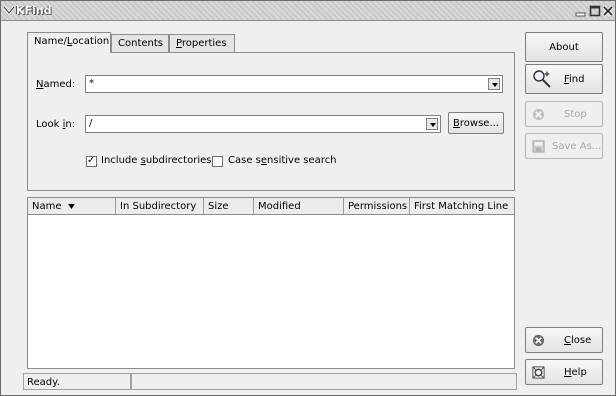 This screenshot has width=616, height=396. What do you see at coordinates (47, 206) in the screenshot?
I see `column-name-label: Name` at bounding box center [47, 206].